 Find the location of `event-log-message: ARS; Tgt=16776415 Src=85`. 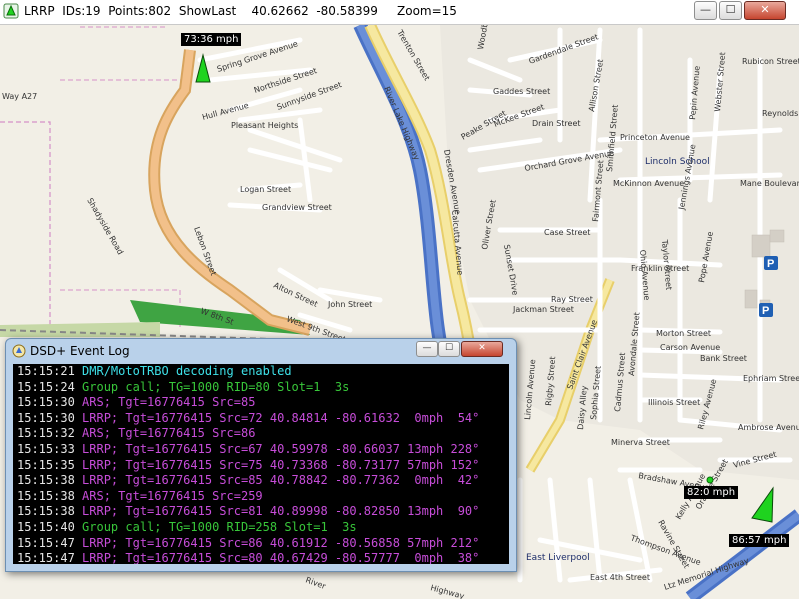

event-log-message: ARS; Tgt=16776415 Src=85 is located at coordinates (169, 402).